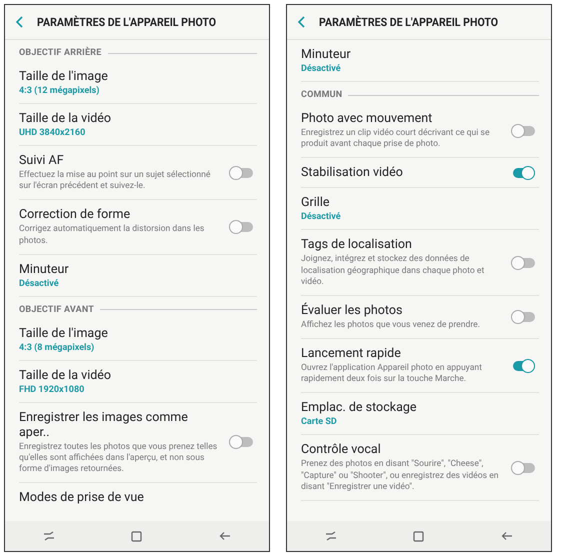 The height and width of the screenshot is (558, 561). Describe the element at coordinates (402, 244) in the screenshot. I see `setting-title: Tags de localisation` at that location.